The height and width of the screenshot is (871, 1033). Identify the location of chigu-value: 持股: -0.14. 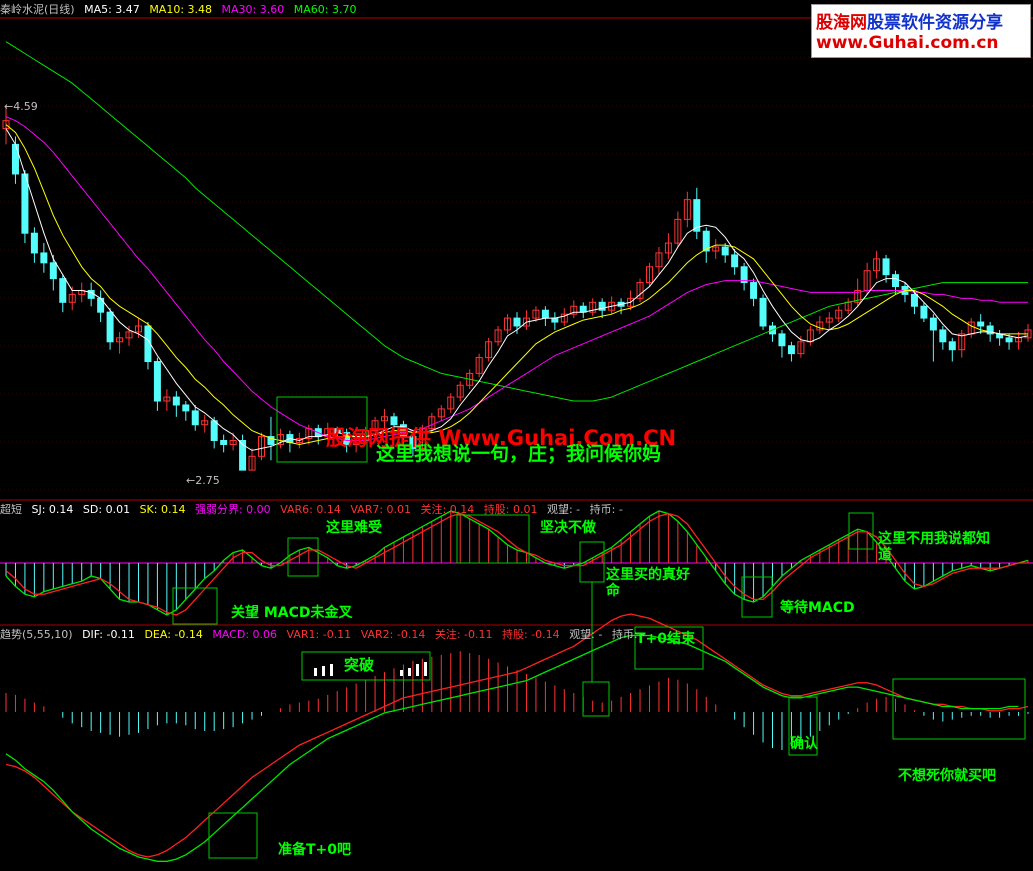
(531, 634).